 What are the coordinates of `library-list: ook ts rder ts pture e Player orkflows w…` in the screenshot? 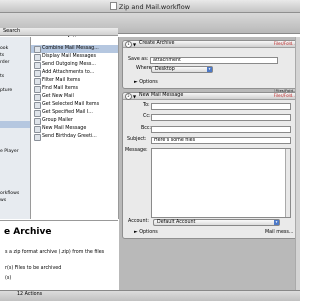 It's located at (15, 128).